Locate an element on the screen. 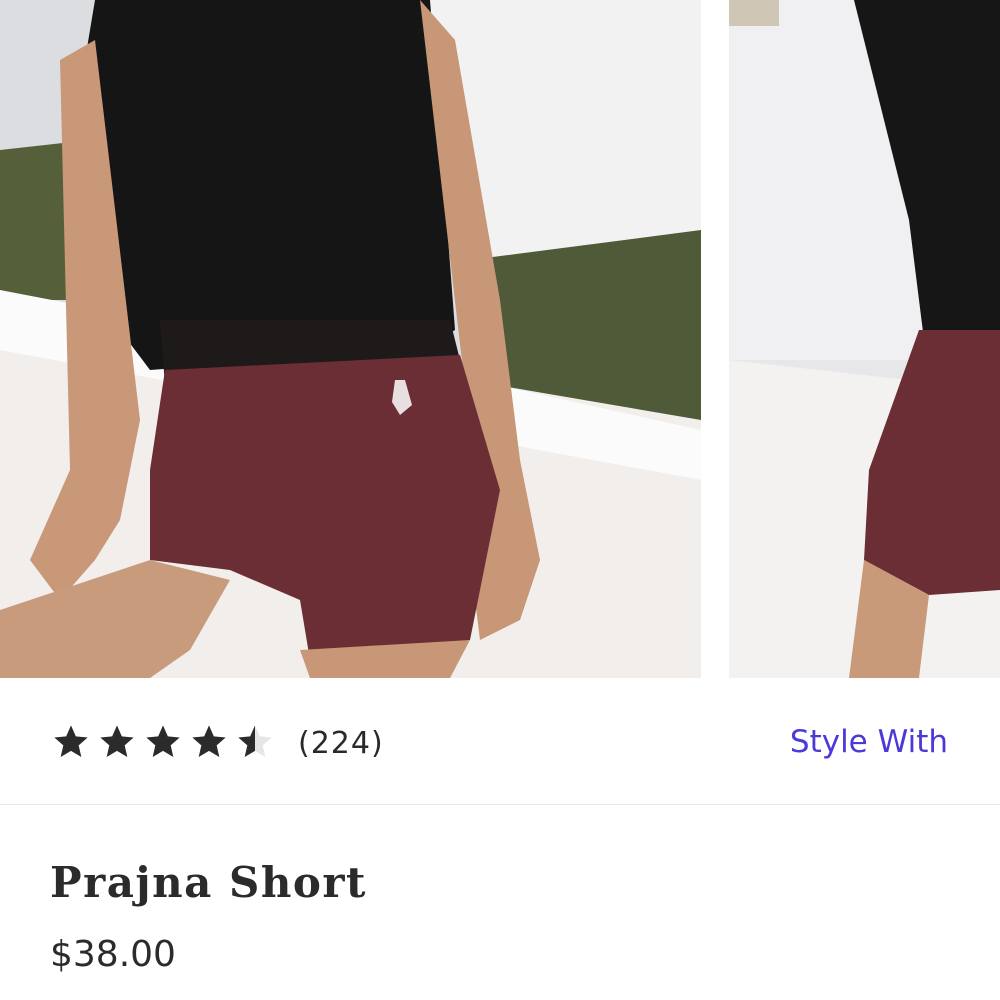 The image size is (1000, 1000). product-price: $38.00 is located at coordinates (113, 954).